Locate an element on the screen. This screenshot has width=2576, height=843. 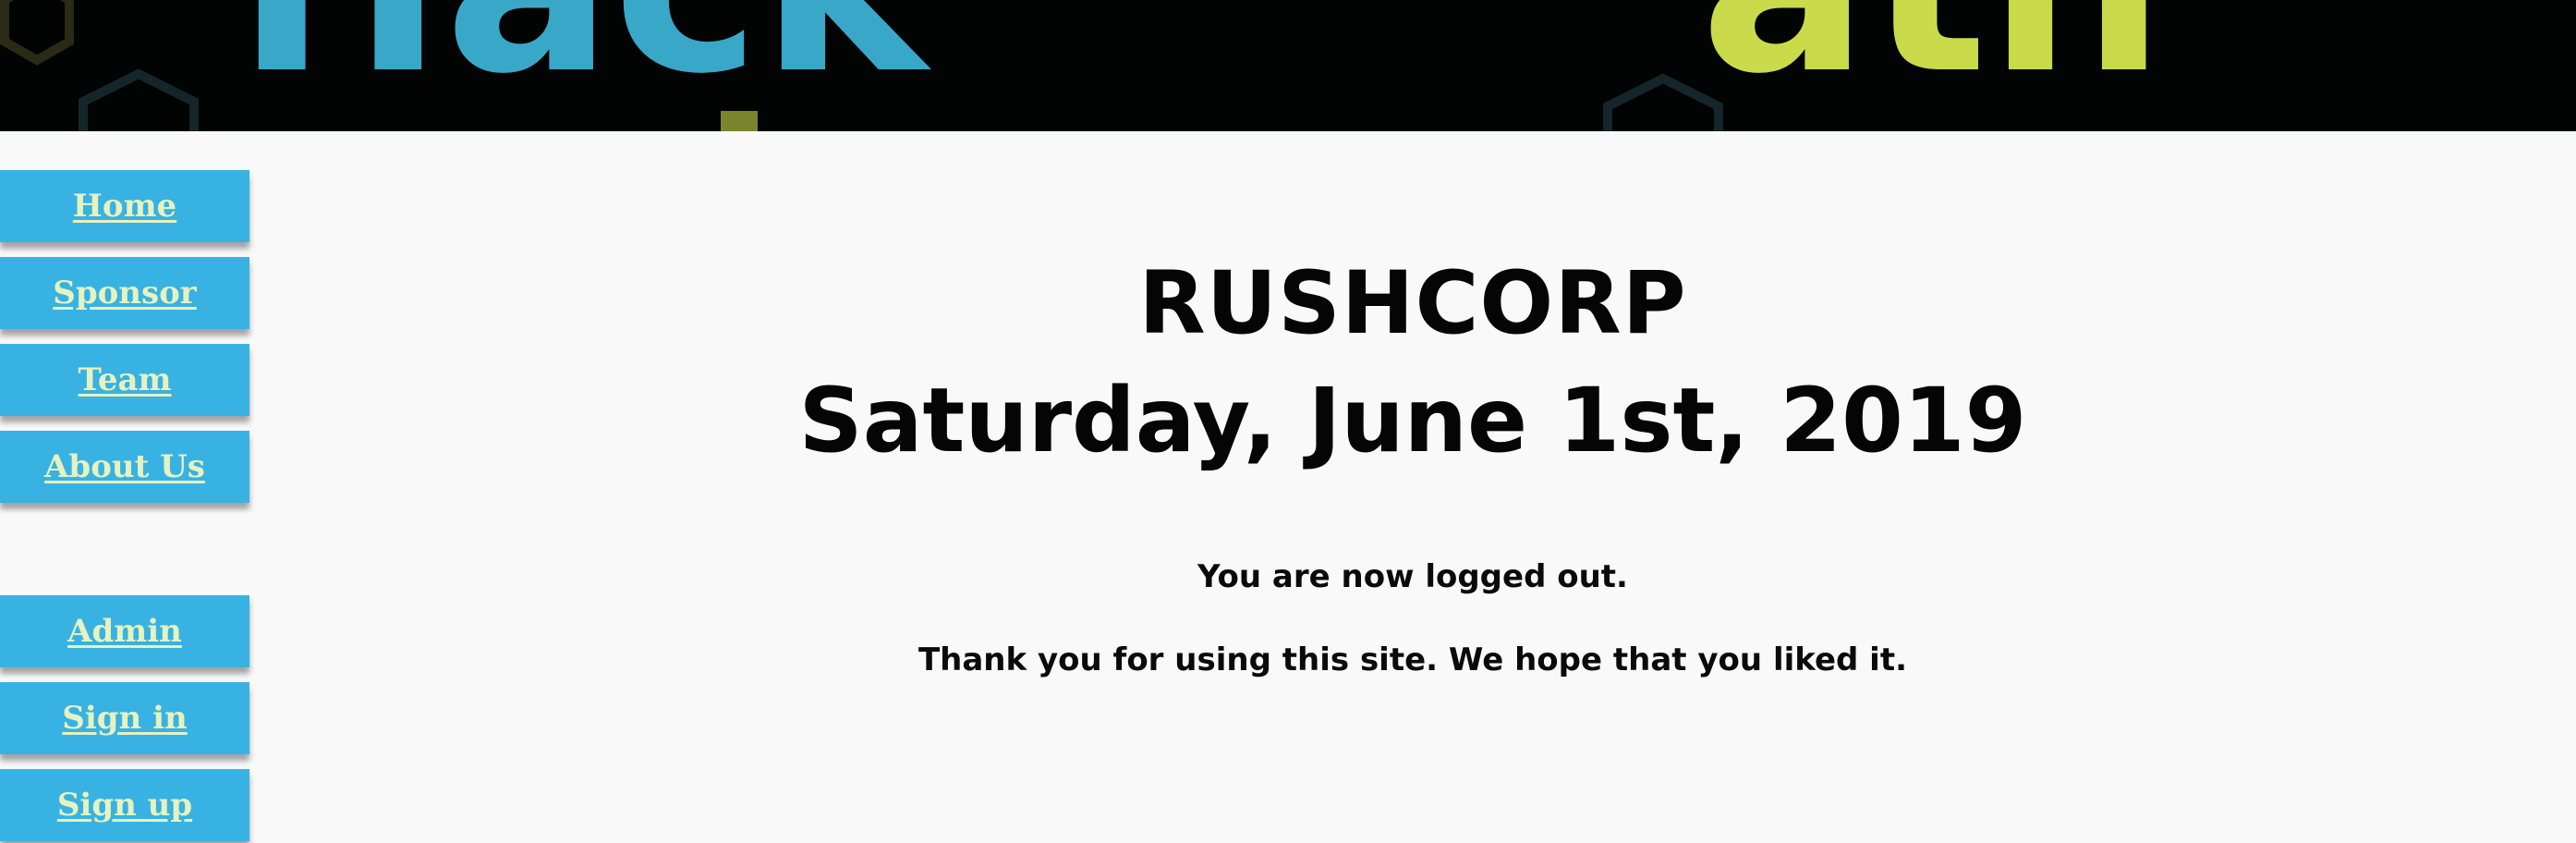
nav-home-label: Home is located at coordinates (124, 206).